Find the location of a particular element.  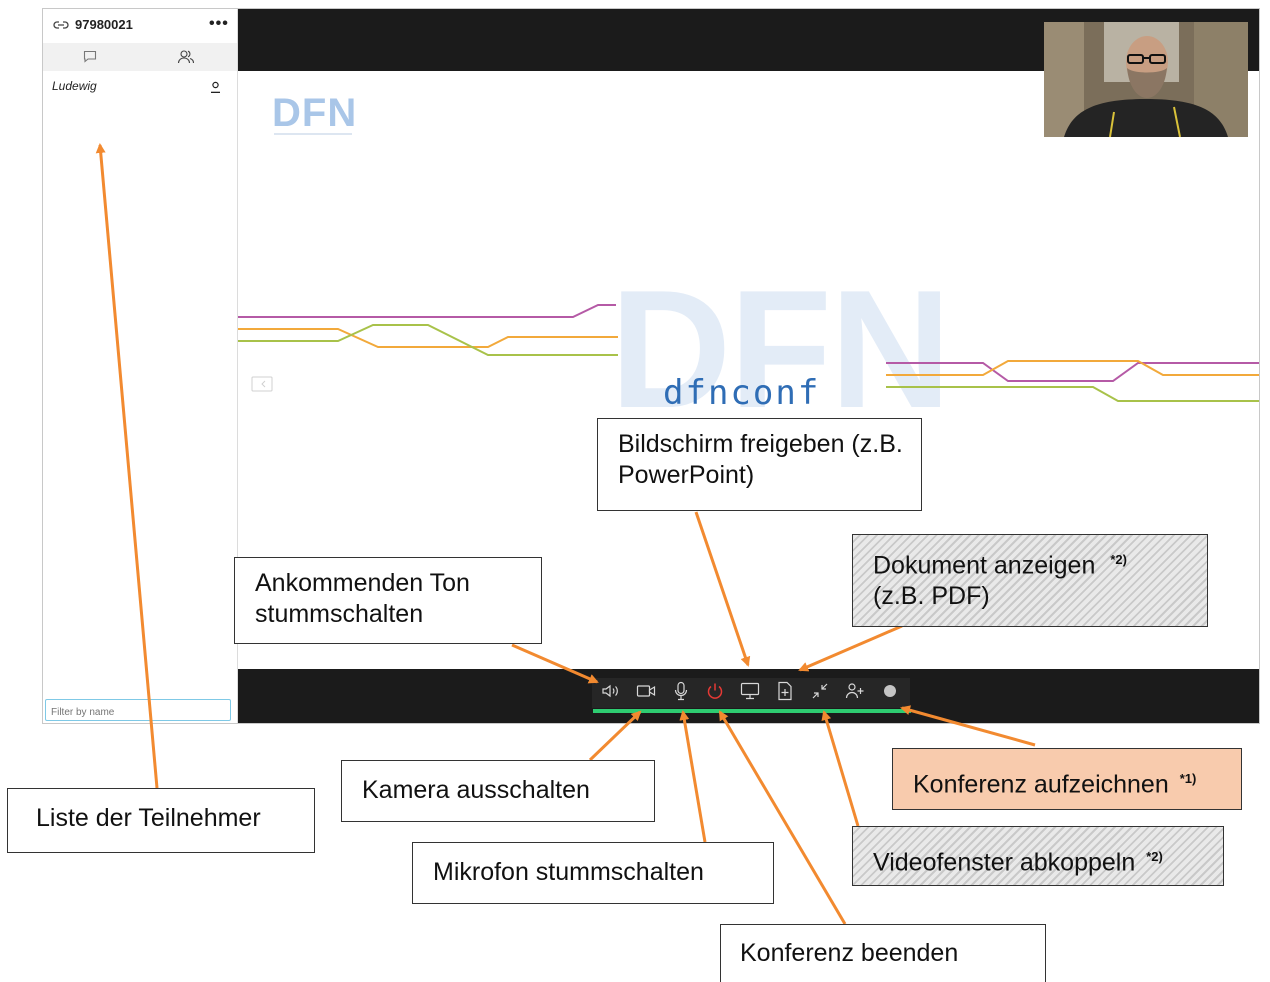

dfn-small-logo: DFN is located at coordinates (315, 113).